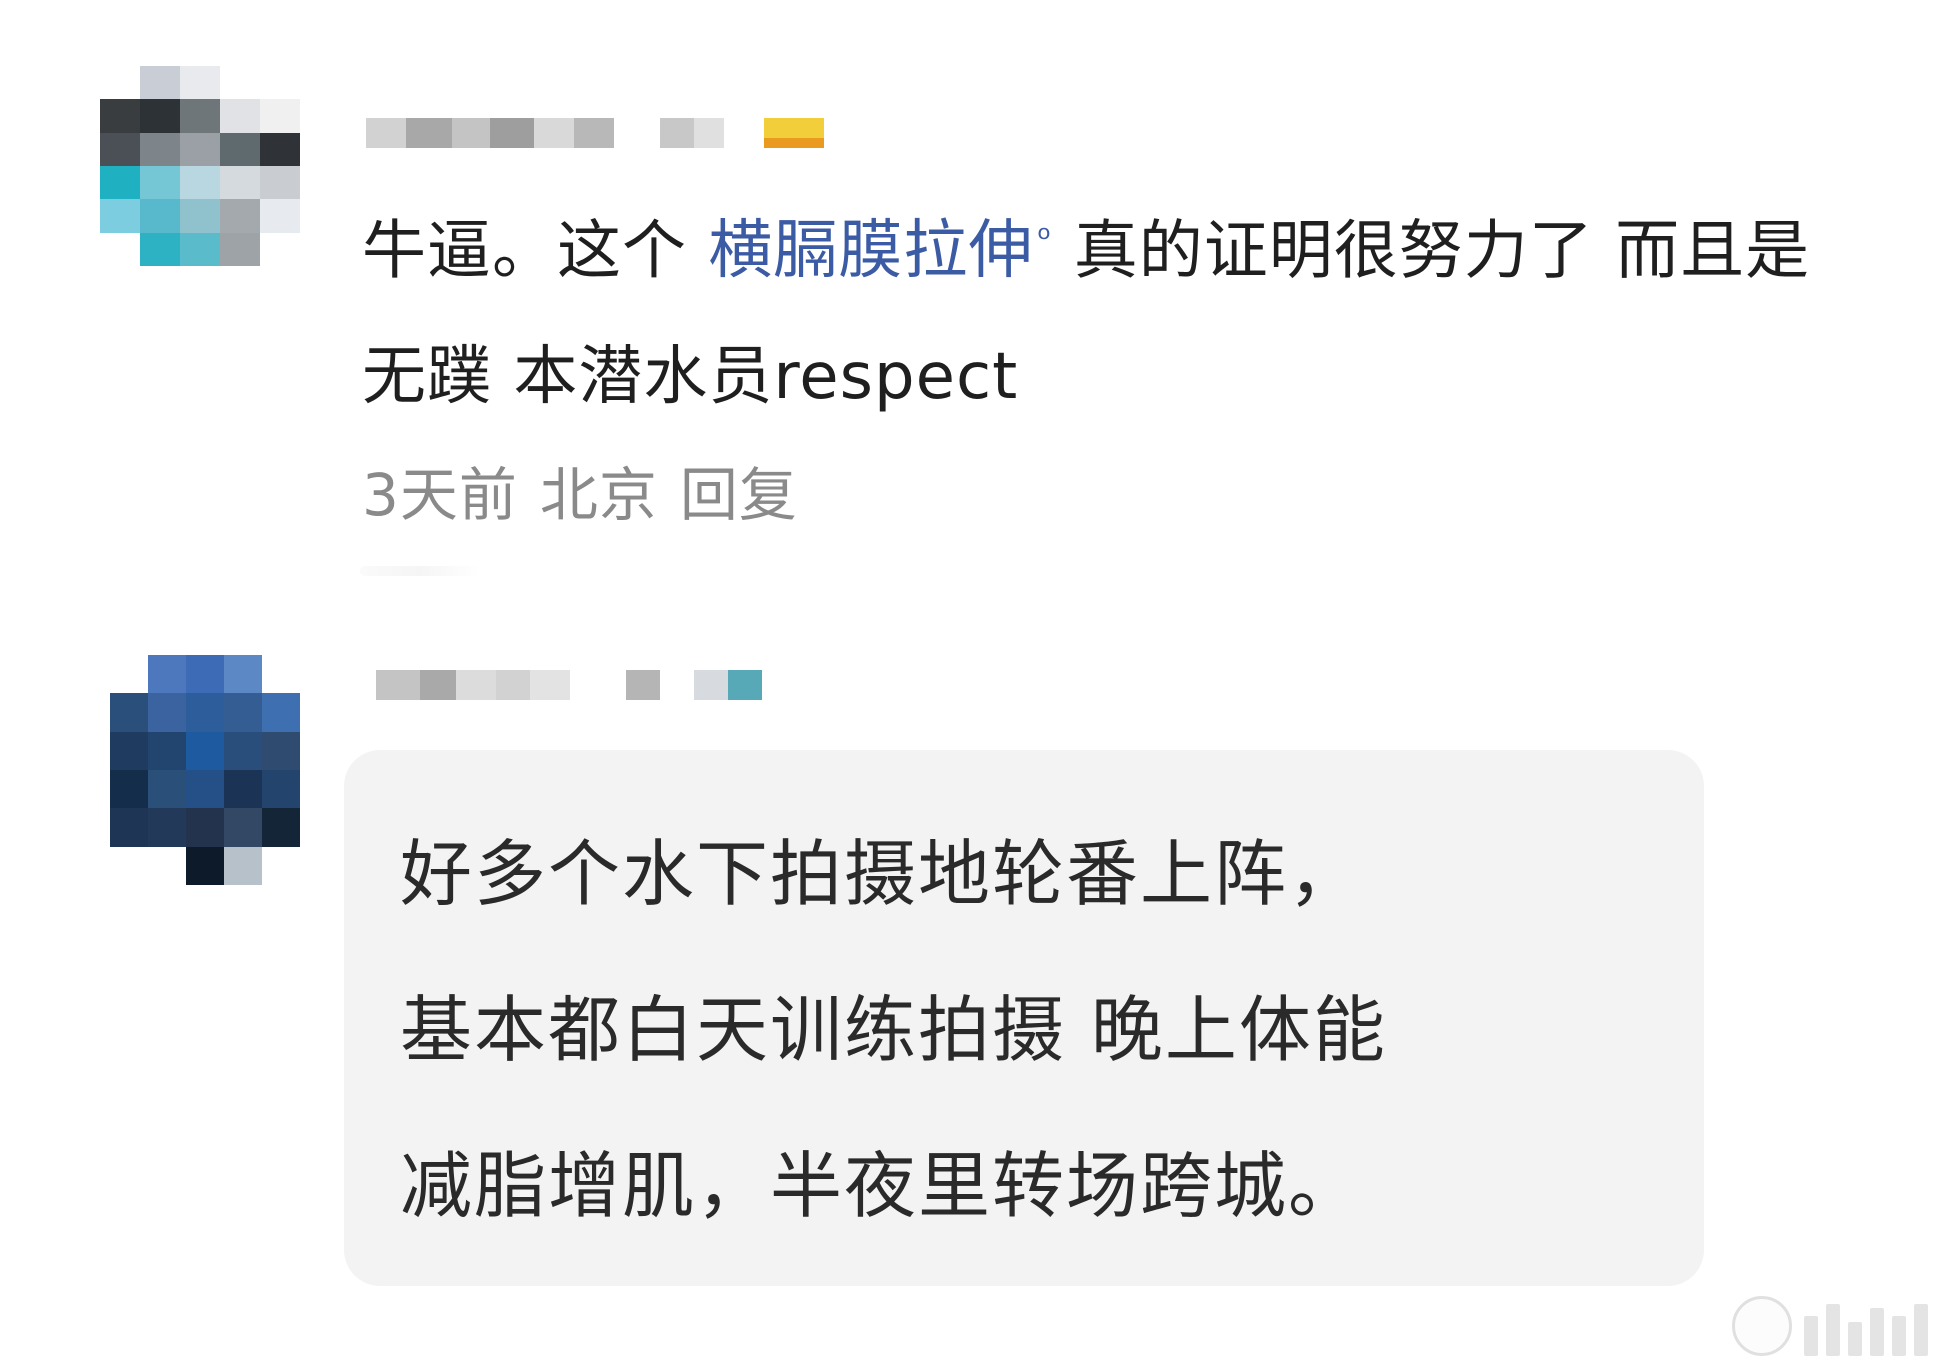  I want to click on app-watermark, so click(1830, 1326).